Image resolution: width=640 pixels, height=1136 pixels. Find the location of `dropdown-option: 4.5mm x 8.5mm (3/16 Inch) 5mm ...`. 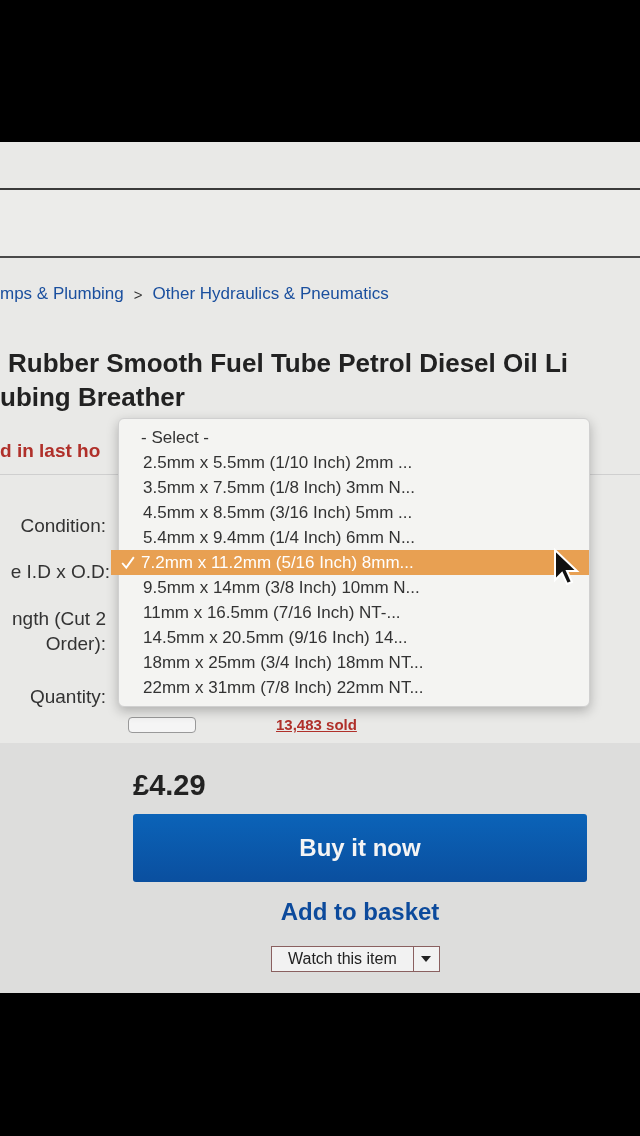

dropdown-option: 4.5mm x 8.5mm (3/16 Inch) 5mm ... is located at coordinates (354, 512).